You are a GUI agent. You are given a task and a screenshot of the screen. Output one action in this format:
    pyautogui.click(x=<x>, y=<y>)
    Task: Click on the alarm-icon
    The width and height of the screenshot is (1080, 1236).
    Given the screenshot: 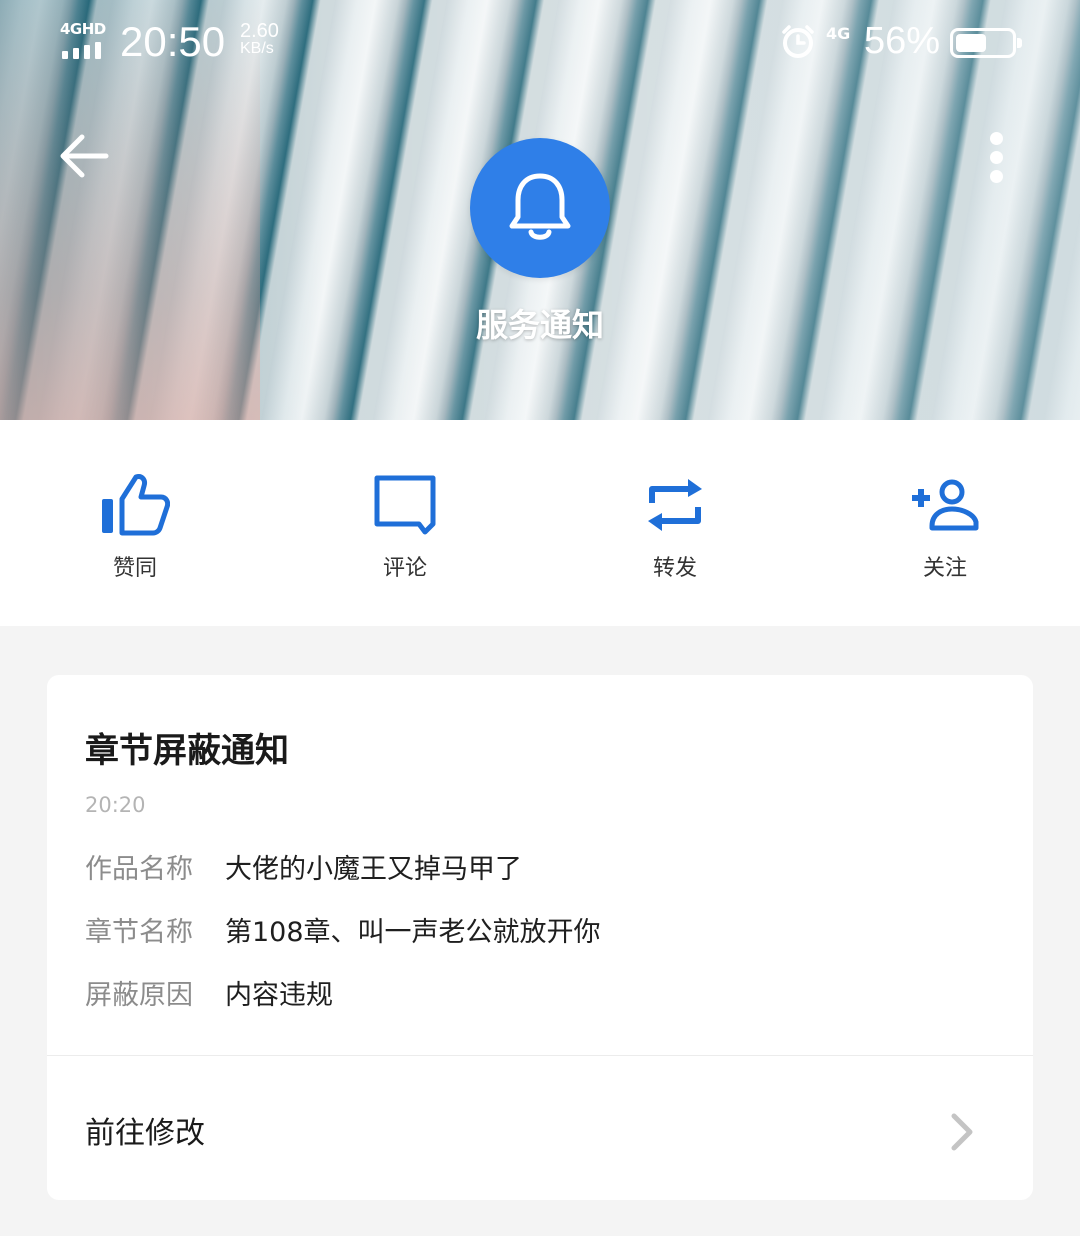 What is the action you would take?
    pyautogui.click(x=798, y=41)
    